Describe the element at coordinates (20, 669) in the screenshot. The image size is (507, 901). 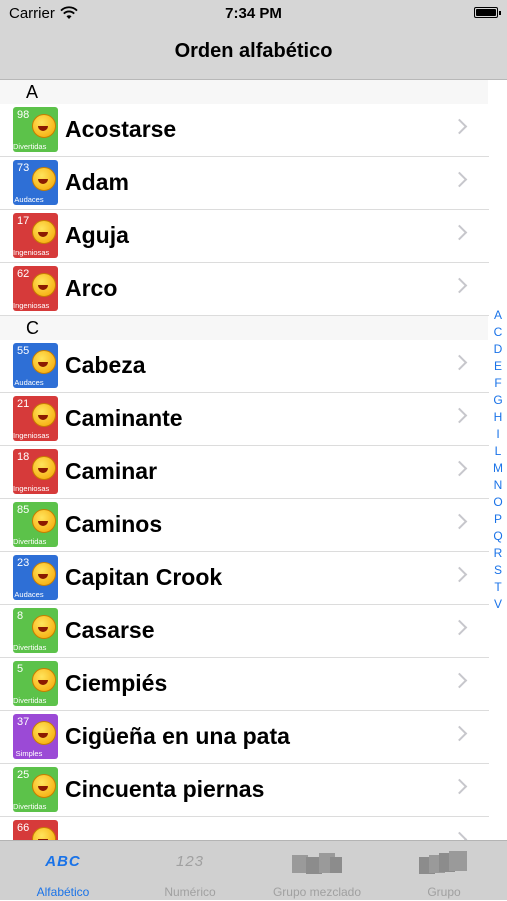
I see `item-number: 5` at that location.